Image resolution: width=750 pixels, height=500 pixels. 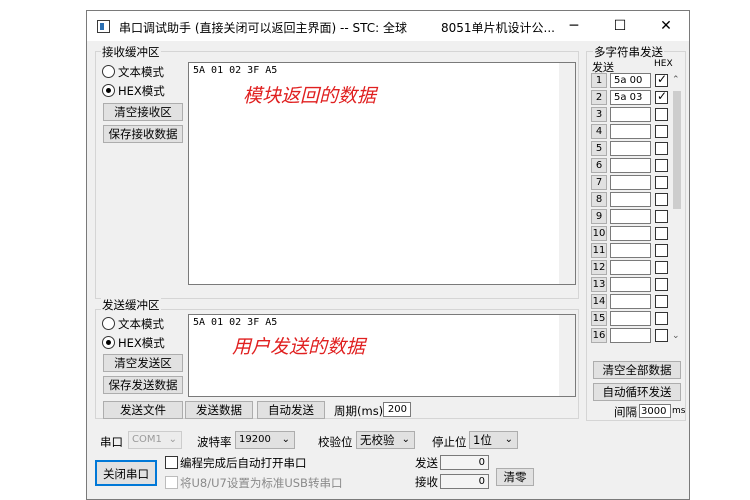 What do you see at coordinates (219, 410) in the screenshot?
I see `send-data-button: 发送数据` at bounding box center [219, 410].